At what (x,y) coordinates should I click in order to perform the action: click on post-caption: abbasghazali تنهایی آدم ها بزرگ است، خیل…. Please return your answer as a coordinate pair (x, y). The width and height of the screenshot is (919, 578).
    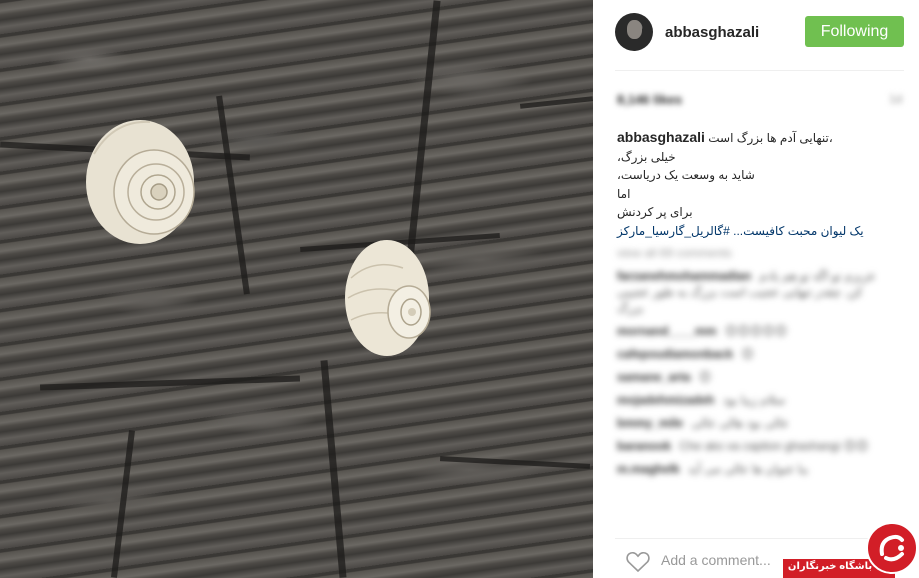
    Looking at the image, I should click on (752, 184).